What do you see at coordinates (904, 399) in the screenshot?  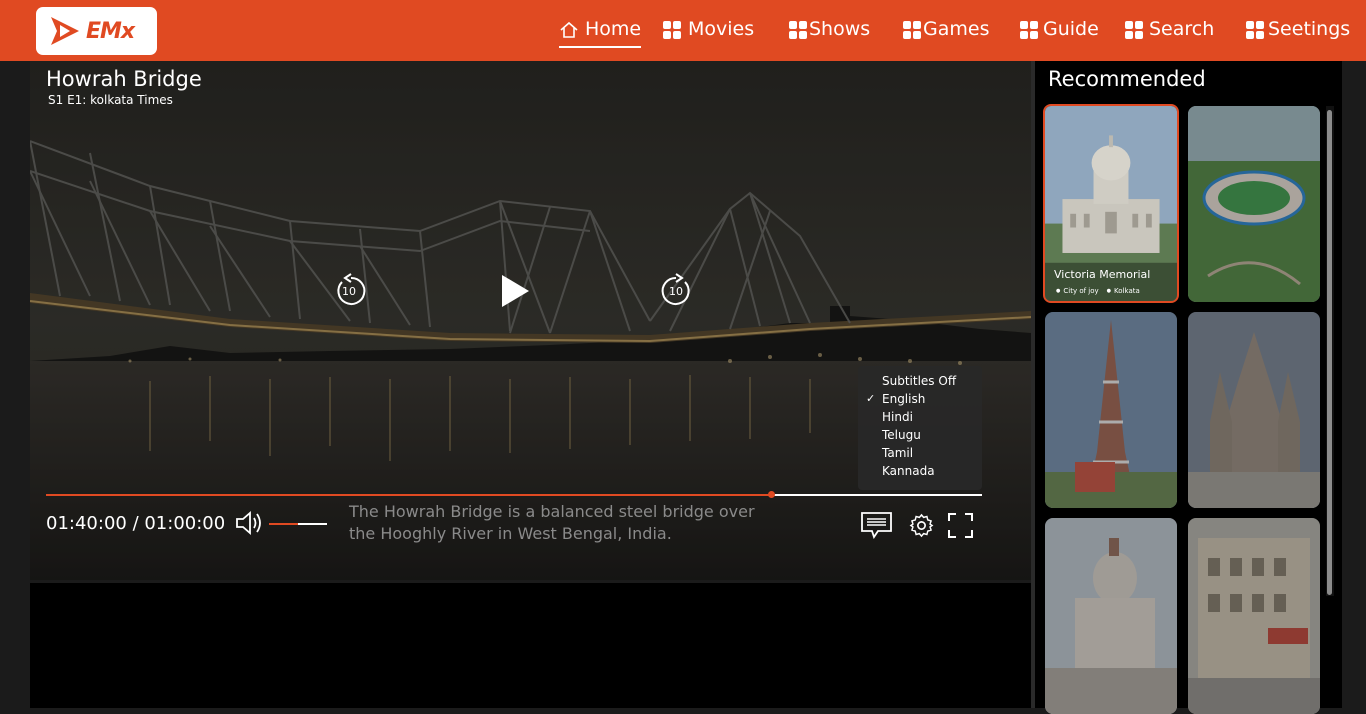 I see `subtitle-option-label: English` at bounding box center [904, 399].